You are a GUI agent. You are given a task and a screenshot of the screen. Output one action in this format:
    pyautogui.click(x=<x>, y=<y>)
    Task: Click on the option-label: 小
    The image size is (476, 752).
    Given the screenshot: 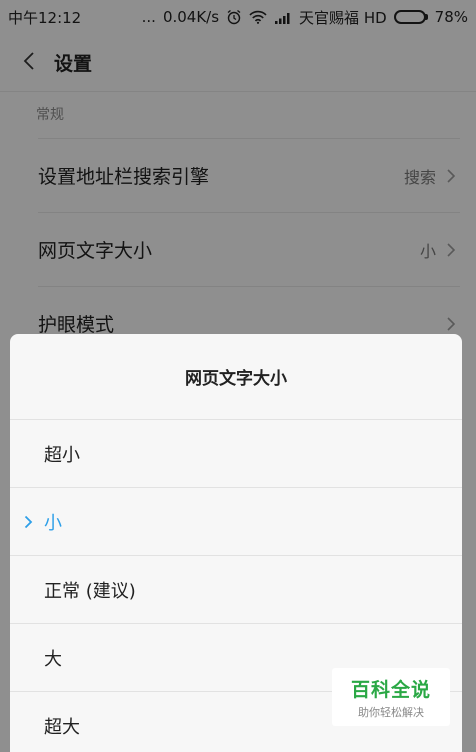 What is the action you would take?
    pyautogui.click(x=53, y=523)
    